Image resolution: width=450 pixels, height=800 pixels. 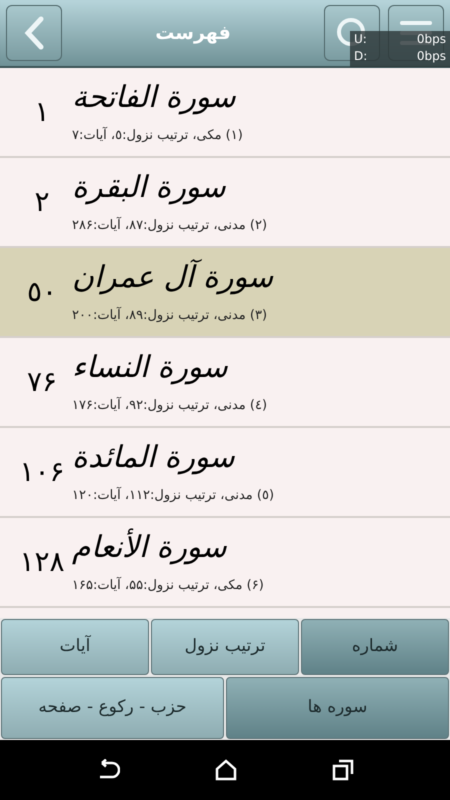 What do you see at coordinates (173, 496) in the screenshot?
I see `surah-info: (٥) مدنی، ترتیب نزول:۱۱۲، آیات:۱۲۰` at bounding box center [173, 496].